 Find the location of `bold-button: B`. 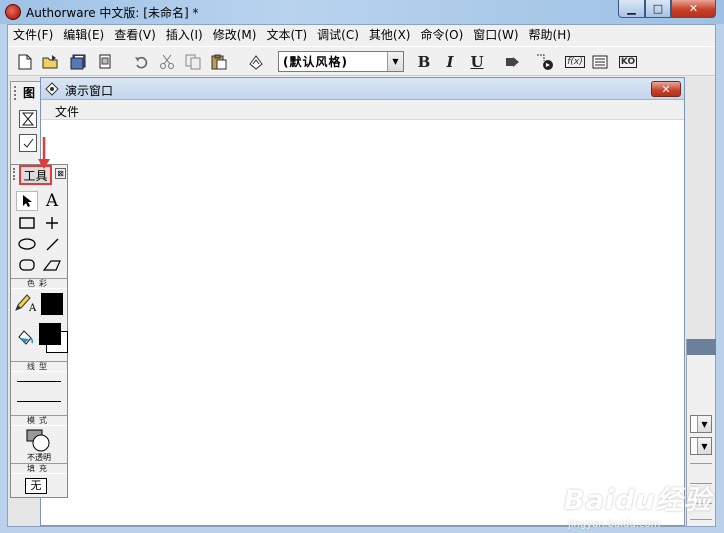

bold-button: B is located at coordinates (424, 62).